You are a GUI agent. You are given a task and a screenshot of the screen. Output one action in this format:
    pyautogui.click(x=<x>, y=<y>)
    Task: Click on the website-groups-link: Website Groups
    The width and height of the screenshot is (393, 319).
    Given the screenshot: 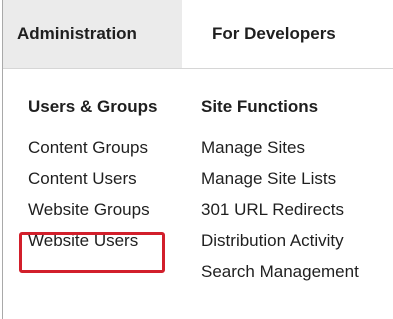 What is the action you would take?
    pyautogui.click(x=92, y=209)
    